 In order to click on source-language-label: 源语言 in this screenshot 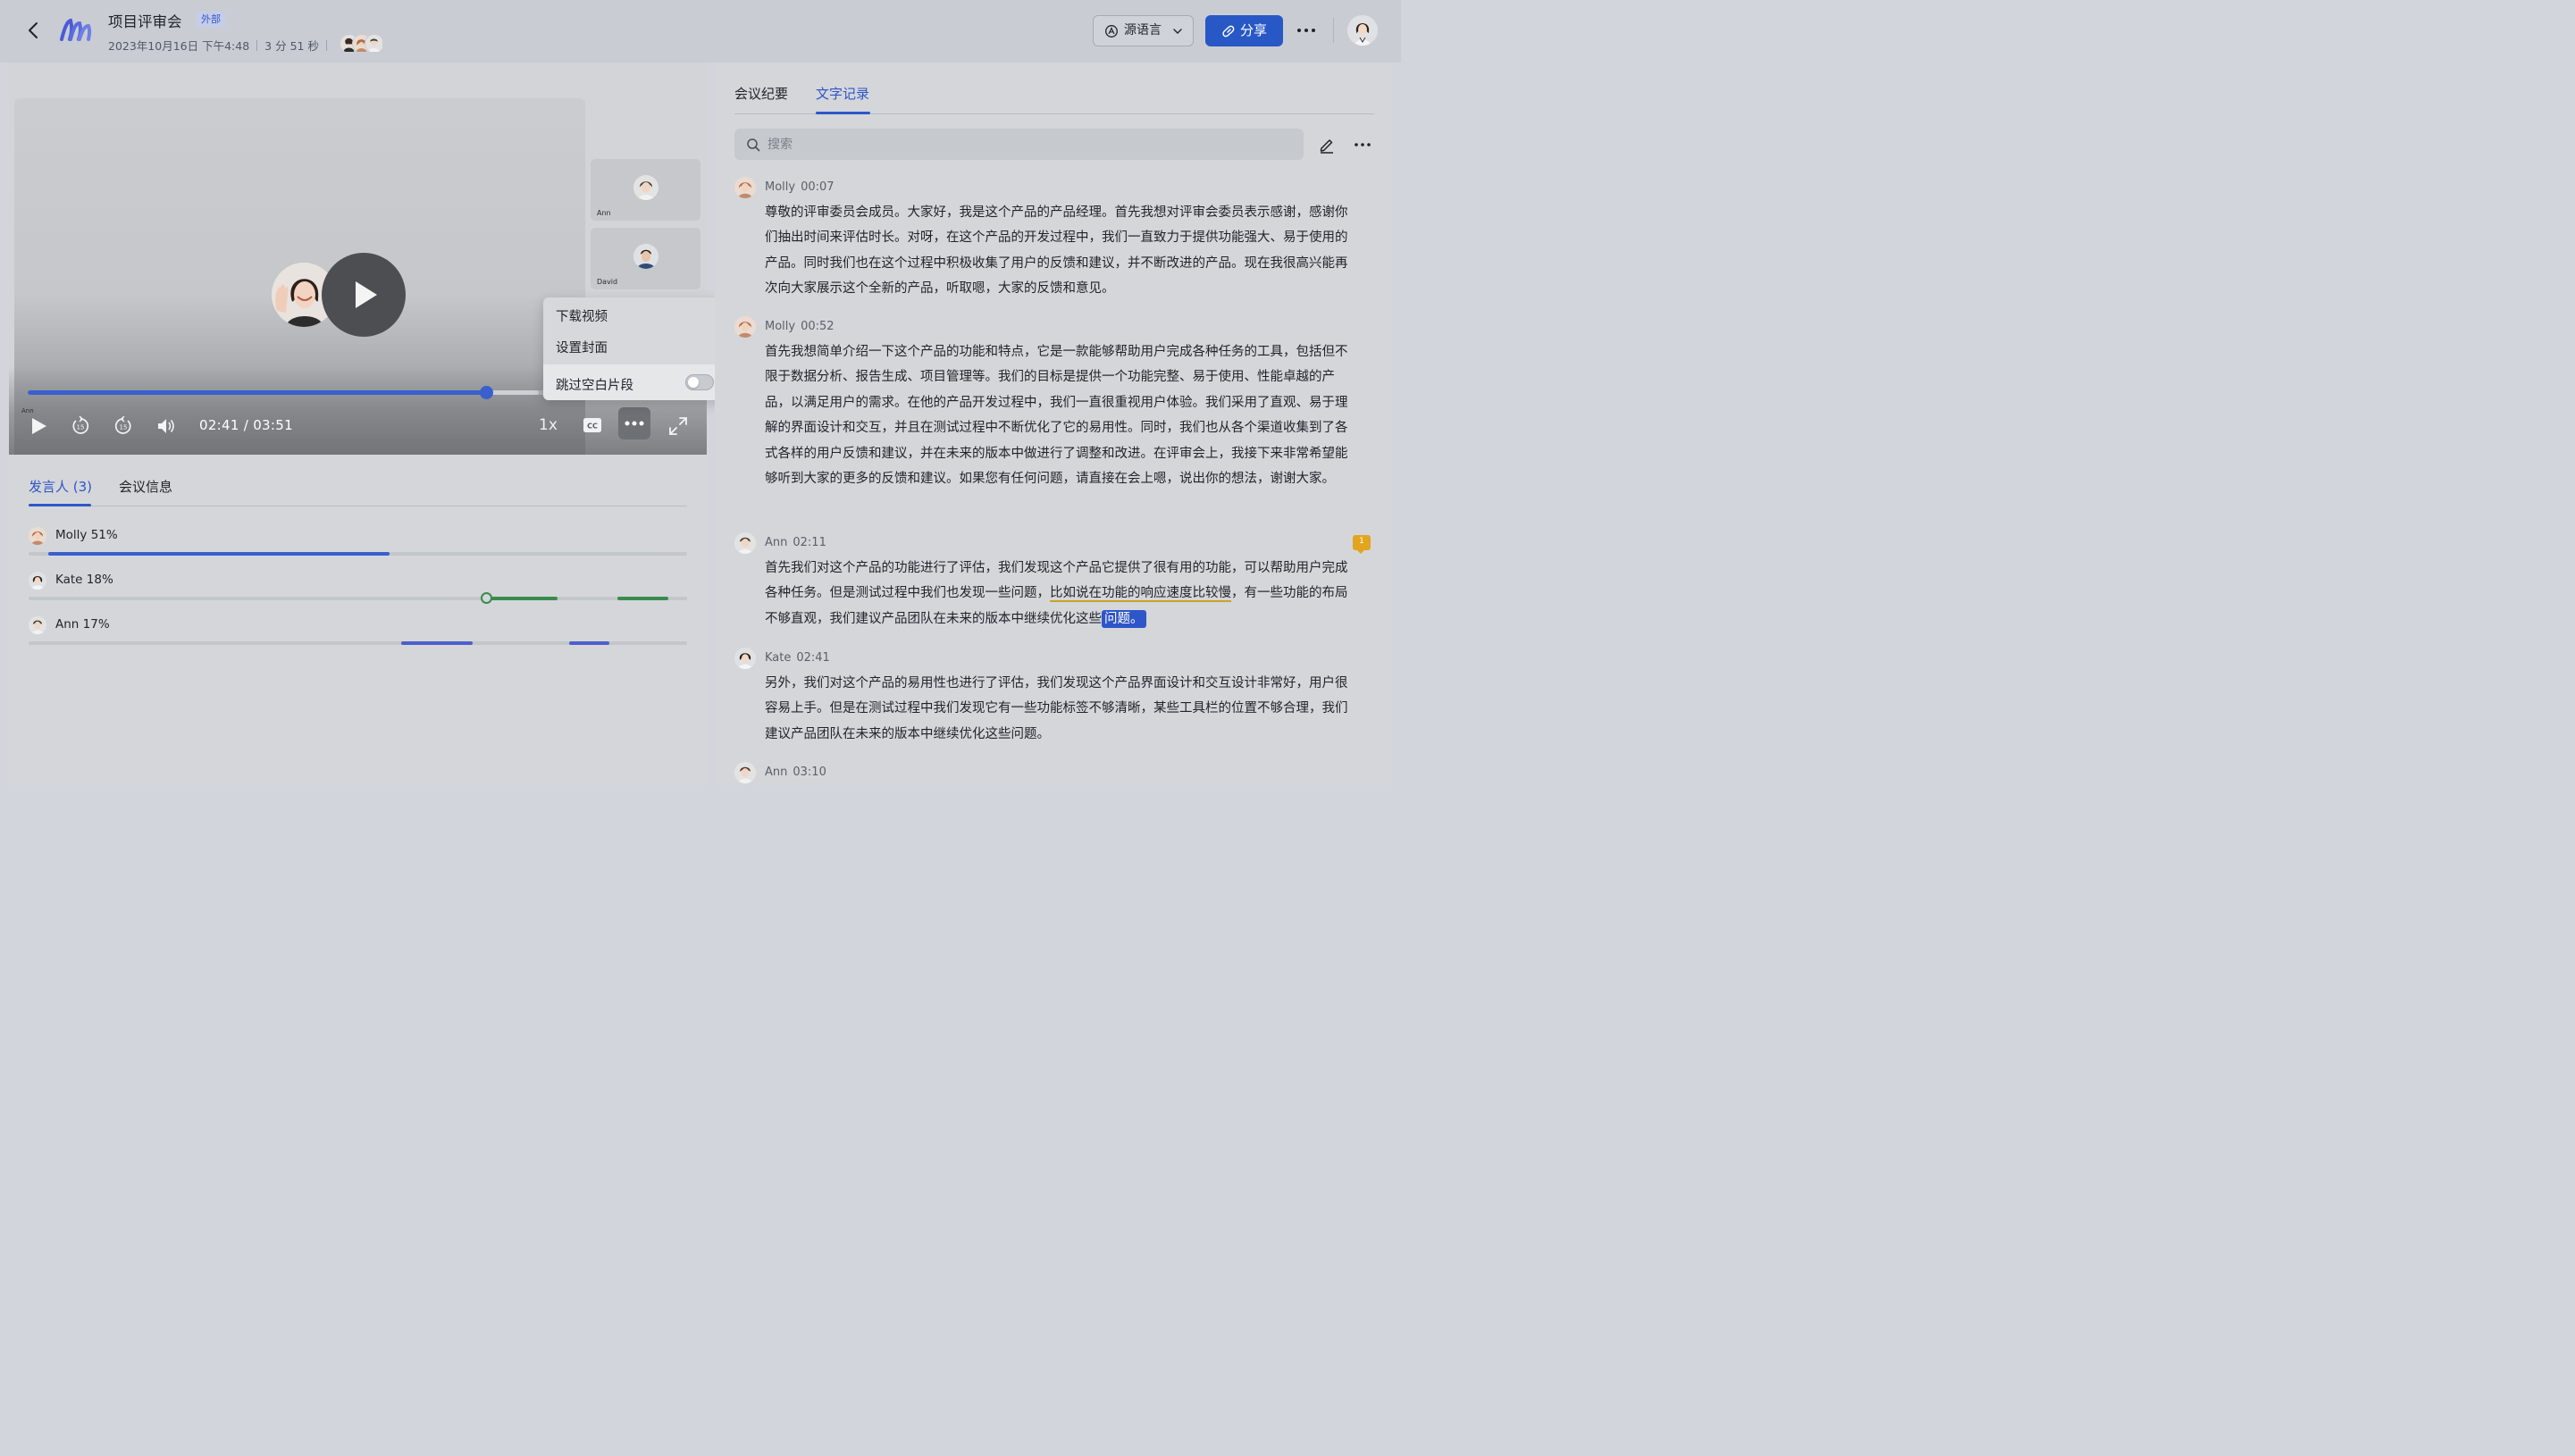, I will do `click(1143, 30)`.